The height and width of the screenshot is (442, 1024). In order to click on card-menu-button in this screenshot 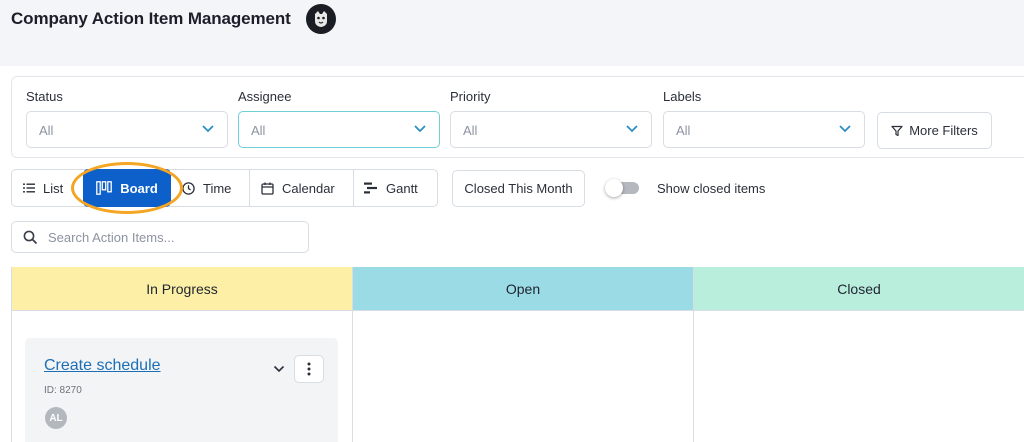, I will do `click(309, 369)`.